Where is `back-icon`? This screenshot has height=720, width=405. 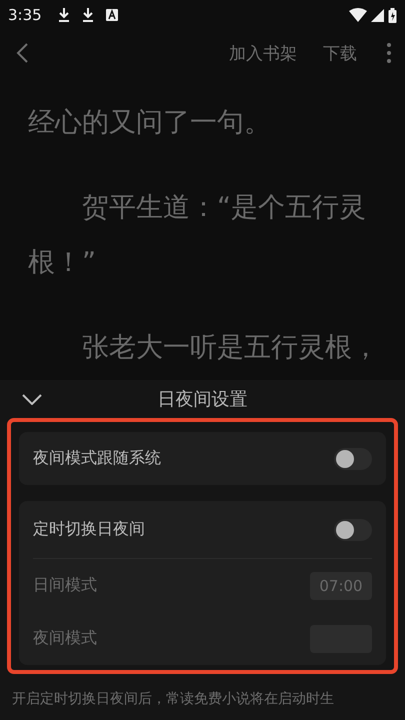
back-icon is located at coordinates (22, 53).